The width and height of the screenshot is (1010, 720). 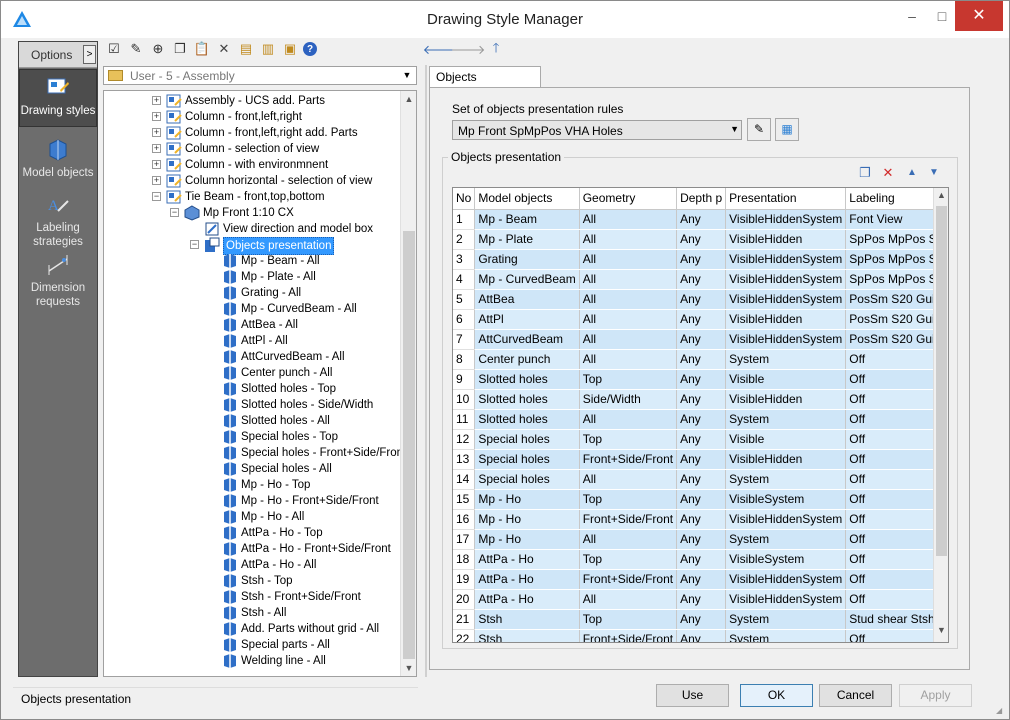 I want to click on tree-node: Special parts - All, so click(x=252, y=645).